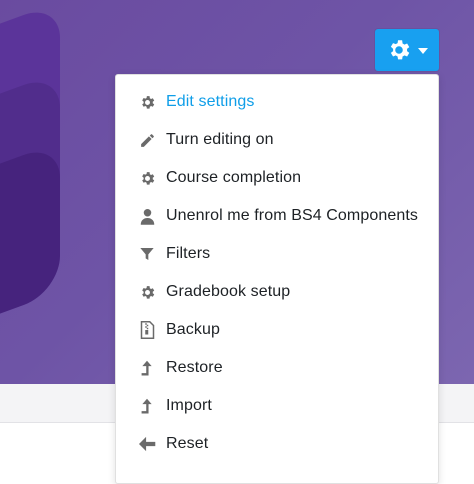 The image size is (474, 484). I want to click on menu-item-reset: Reset, so click(277, 444).